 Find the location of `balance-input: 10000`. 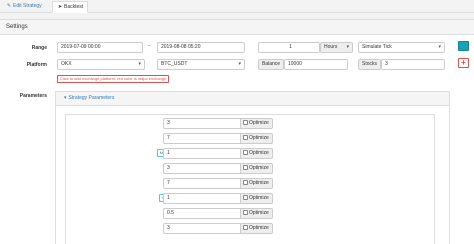

balance-input: 10000 is located at coordinates (316, 64).